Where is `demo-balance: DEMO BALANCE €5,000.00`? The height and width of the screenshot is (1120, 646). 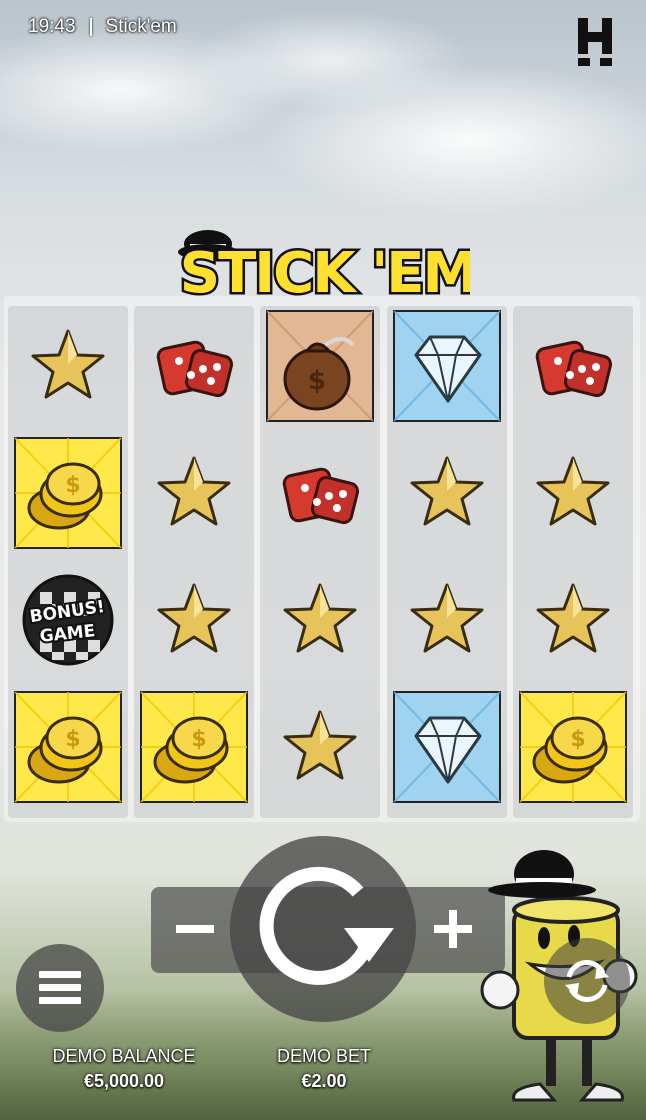
demo-balance: DEMO BALANCE €5,000.00 is located at coordinates (124, 1069).